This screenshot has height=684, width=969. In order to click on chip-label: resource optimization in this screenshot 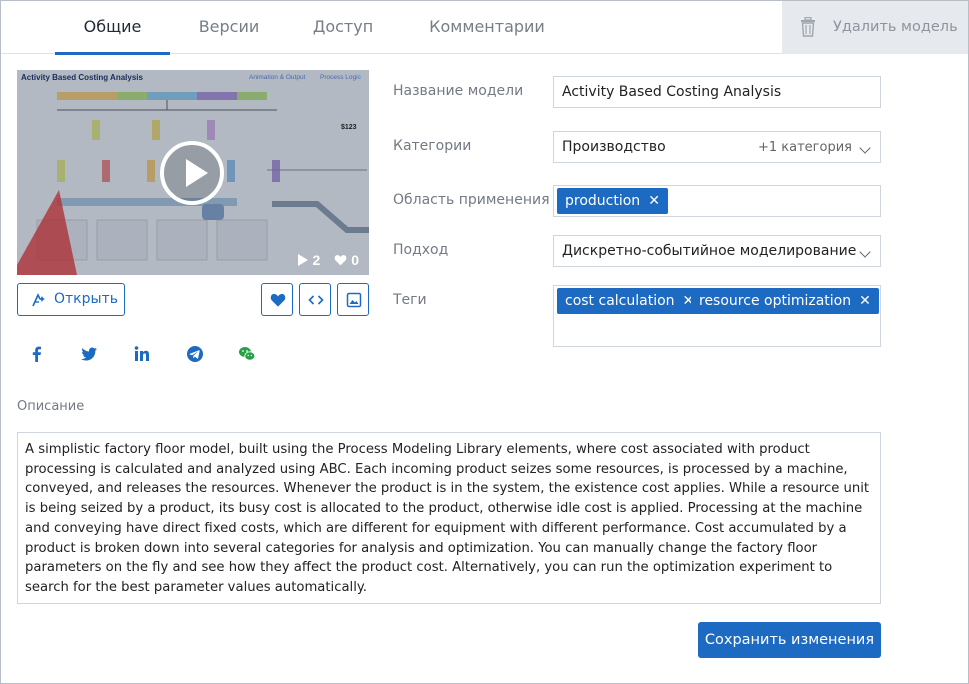, I will do `click(775, 301)`.